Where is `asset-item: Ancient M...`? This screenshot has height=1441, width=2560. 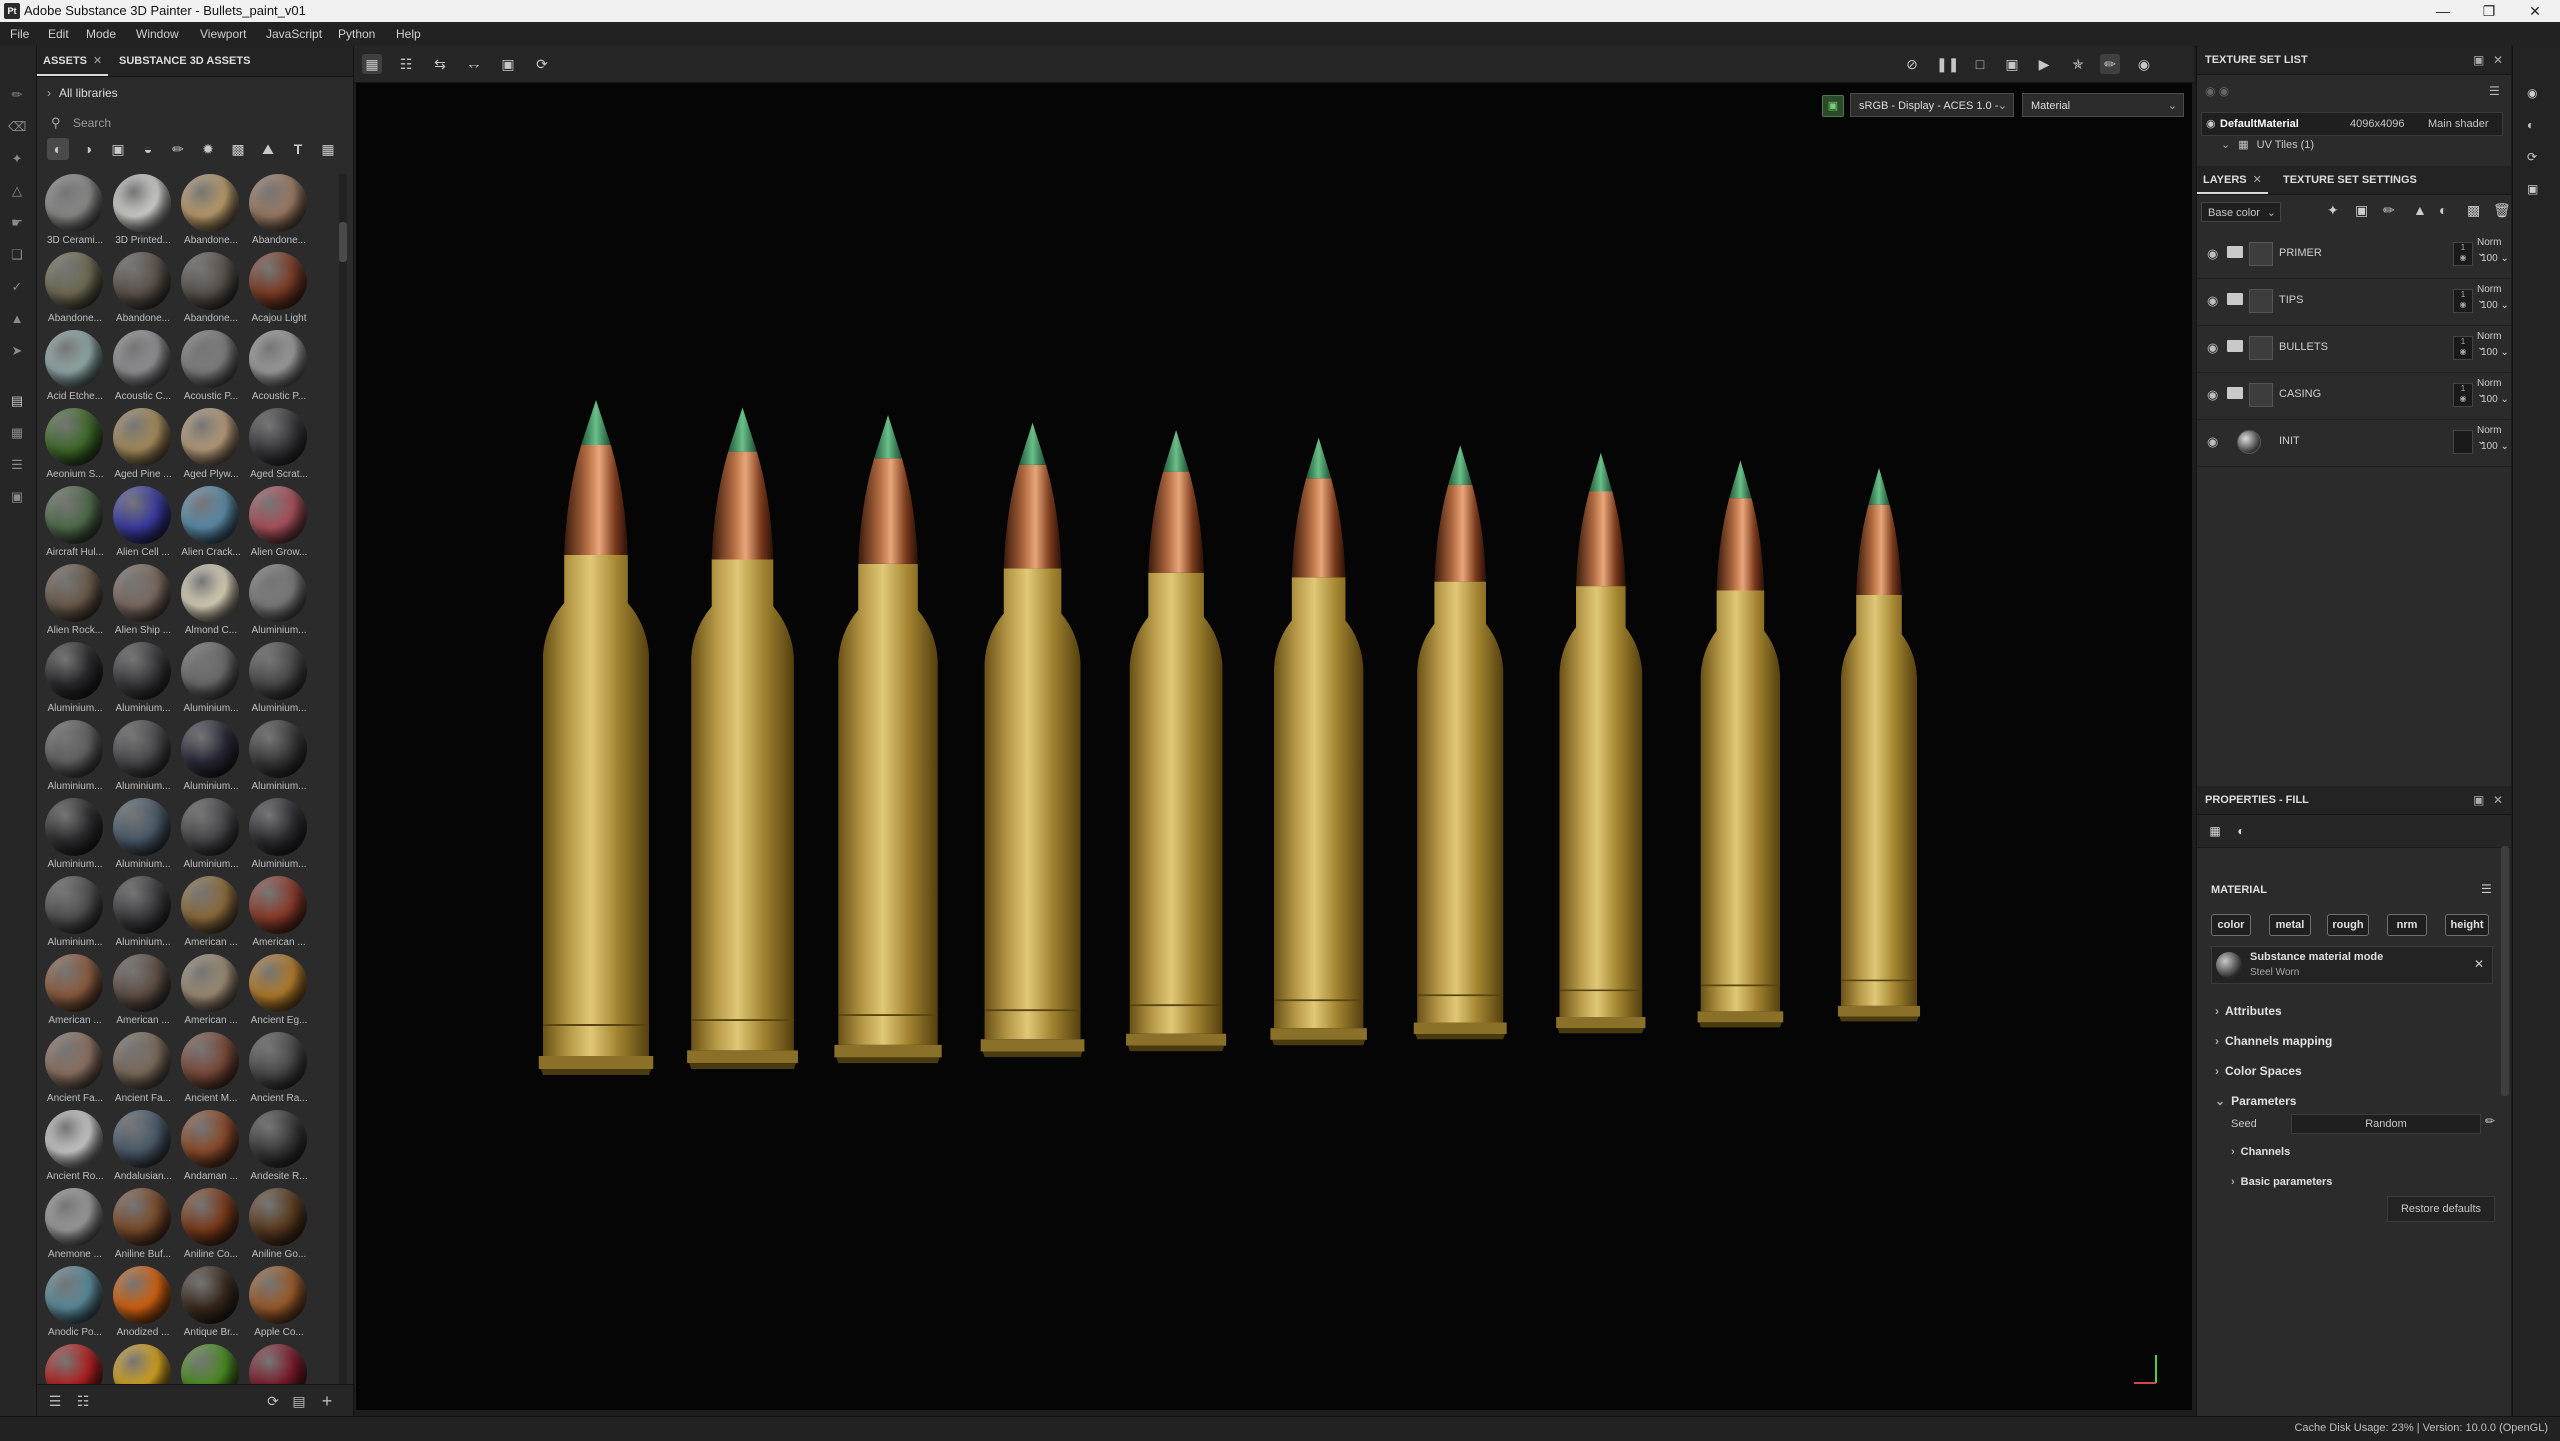
asset-item: Ancient M... is located at coordinates (211, 1071).